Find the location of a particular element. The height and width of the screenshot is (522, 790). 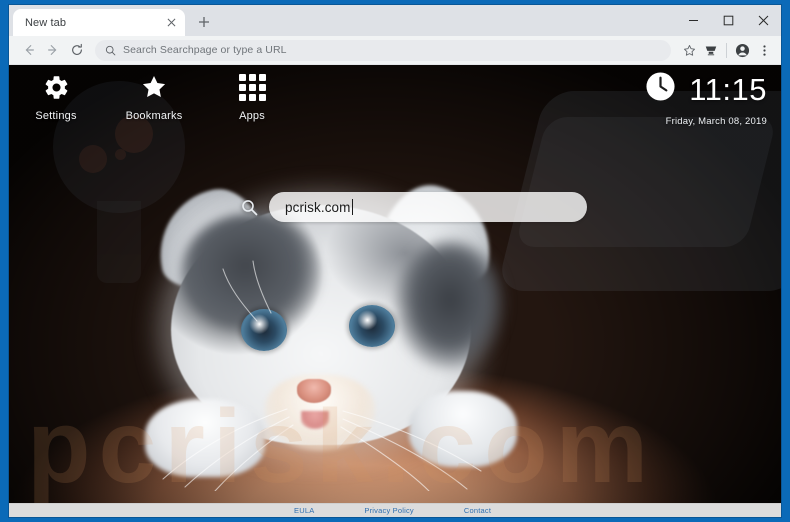

new-tab-button is located at coordinates (204, 22).